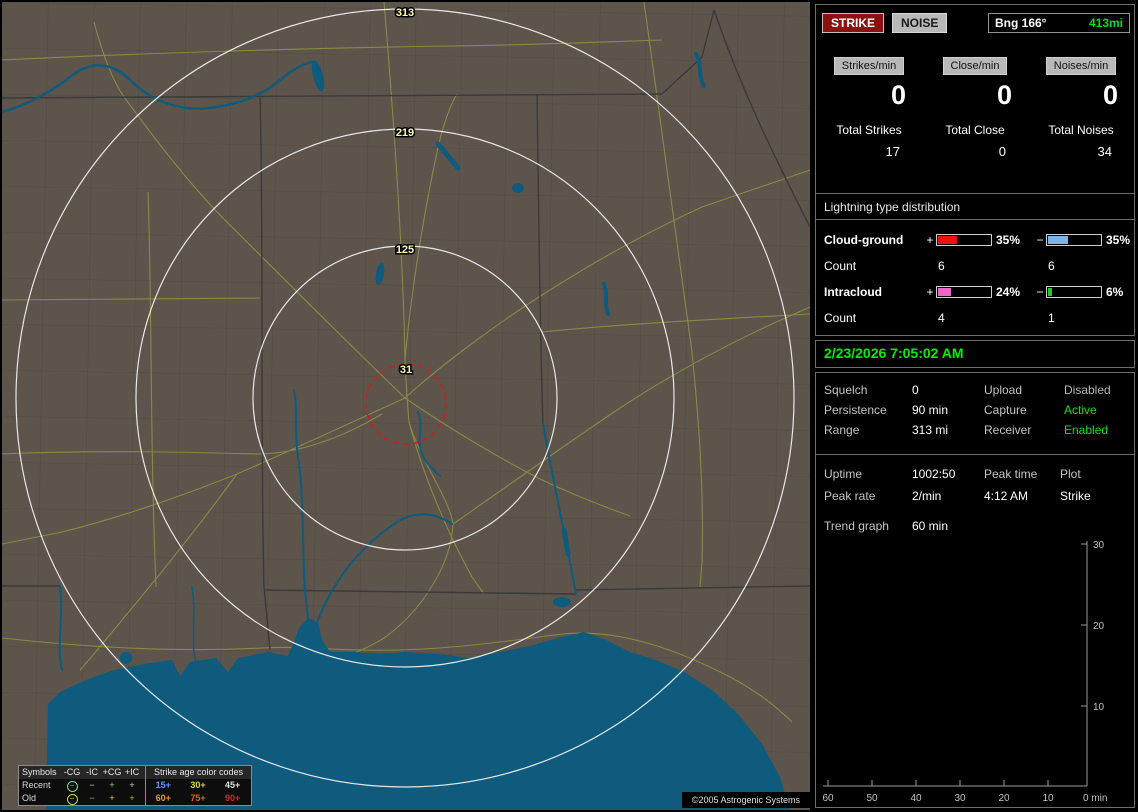 The image size is (1138, 812). I want to click on capture-status: Active, so click(1080, 410).